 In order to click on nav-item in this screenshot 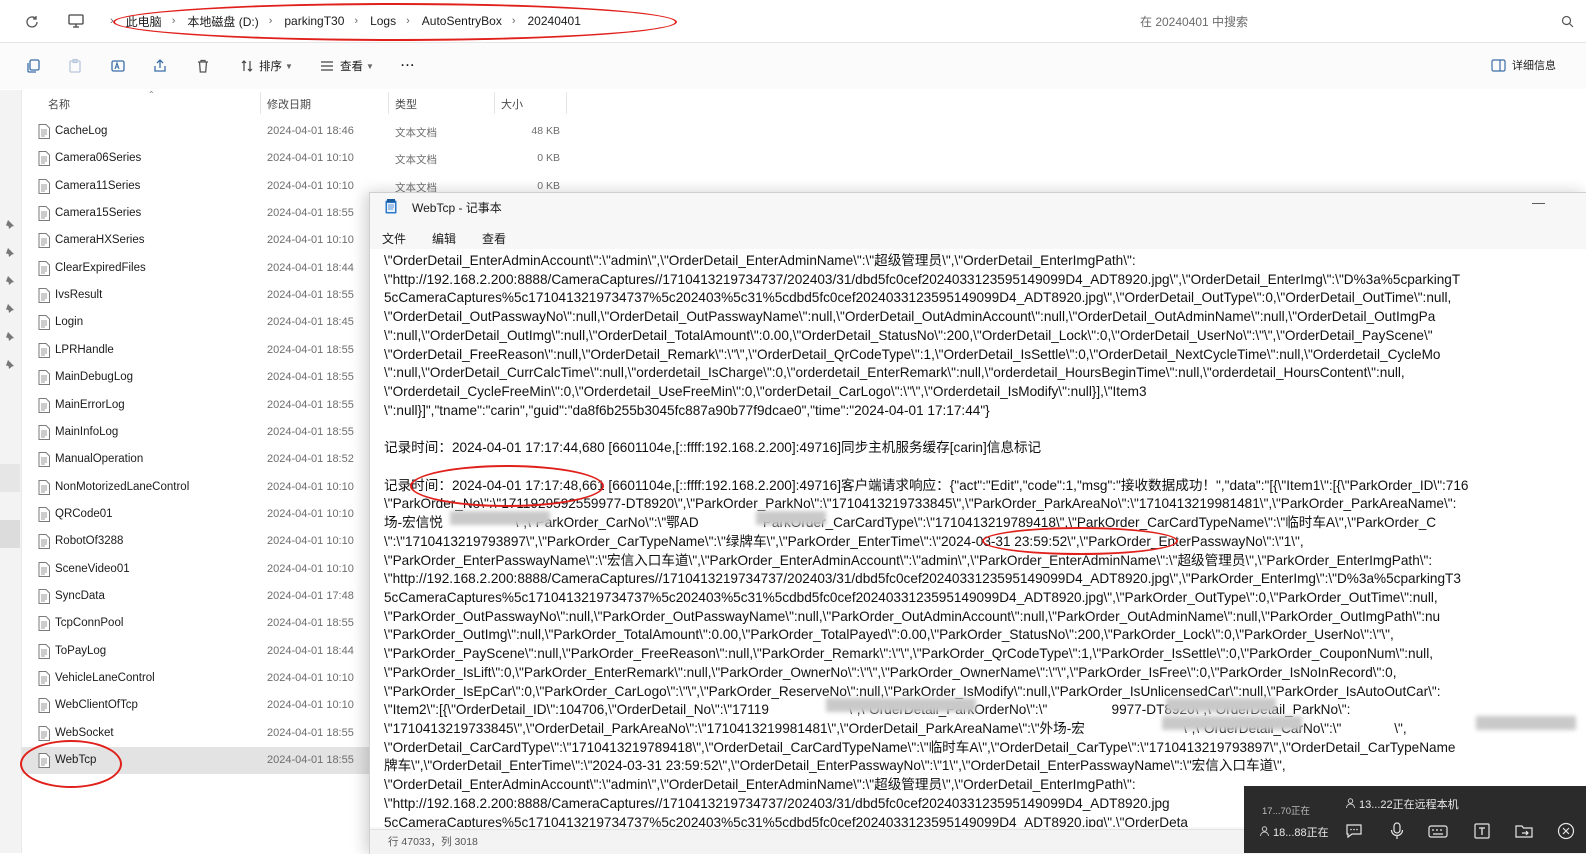, I will do `click(10, 478)`.